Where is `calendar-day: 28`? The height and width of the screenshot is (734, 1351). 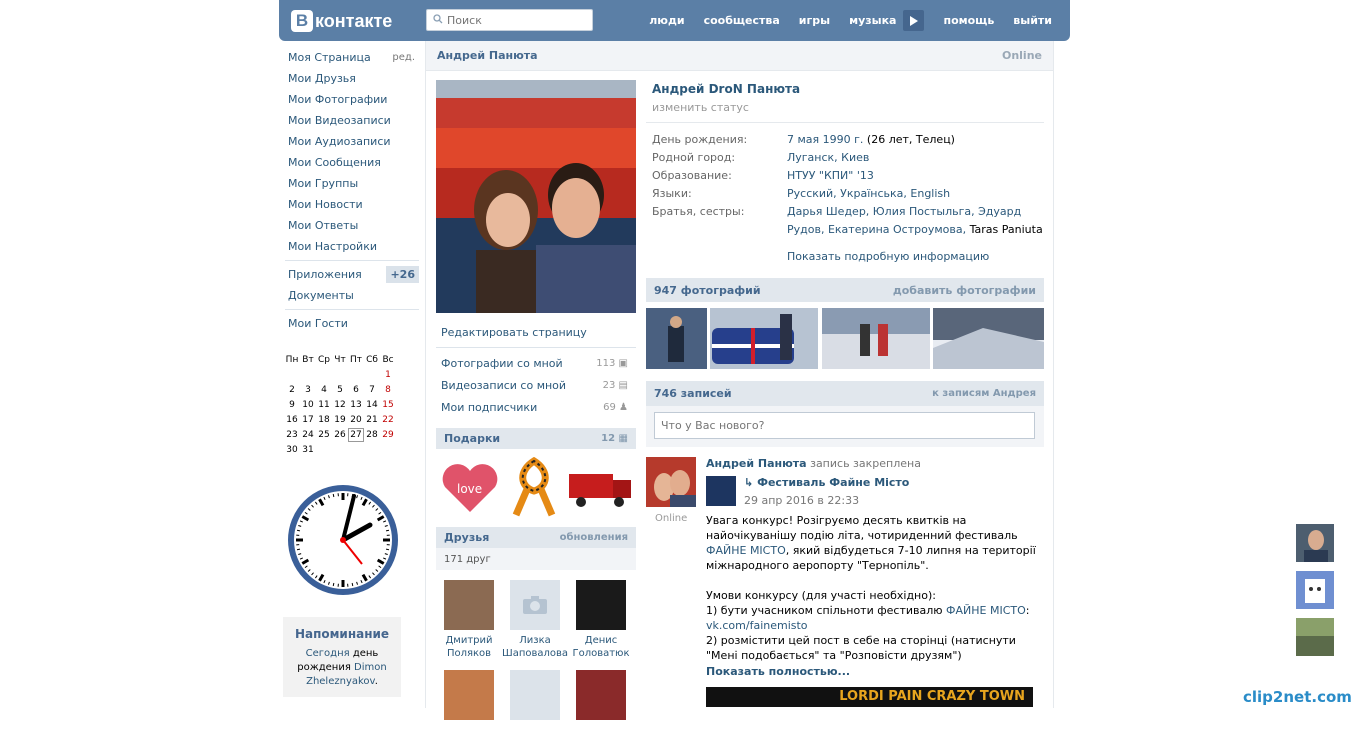
calendar-day: 28 is located at coordinates (372, 435).